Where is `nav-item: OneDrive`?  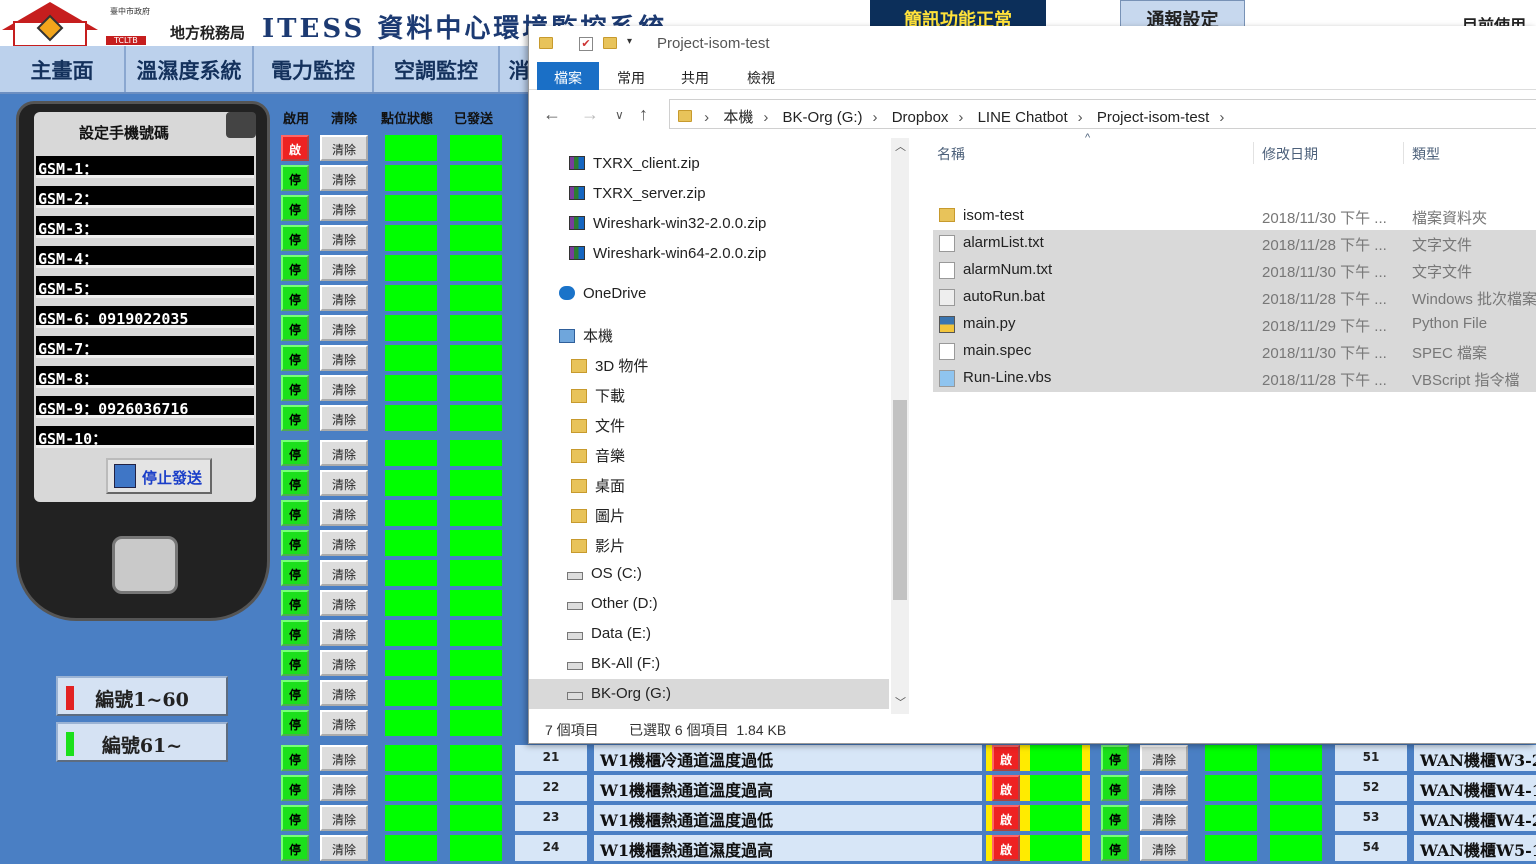 nav-item: OneDrive is located at coordinates (602, 295).